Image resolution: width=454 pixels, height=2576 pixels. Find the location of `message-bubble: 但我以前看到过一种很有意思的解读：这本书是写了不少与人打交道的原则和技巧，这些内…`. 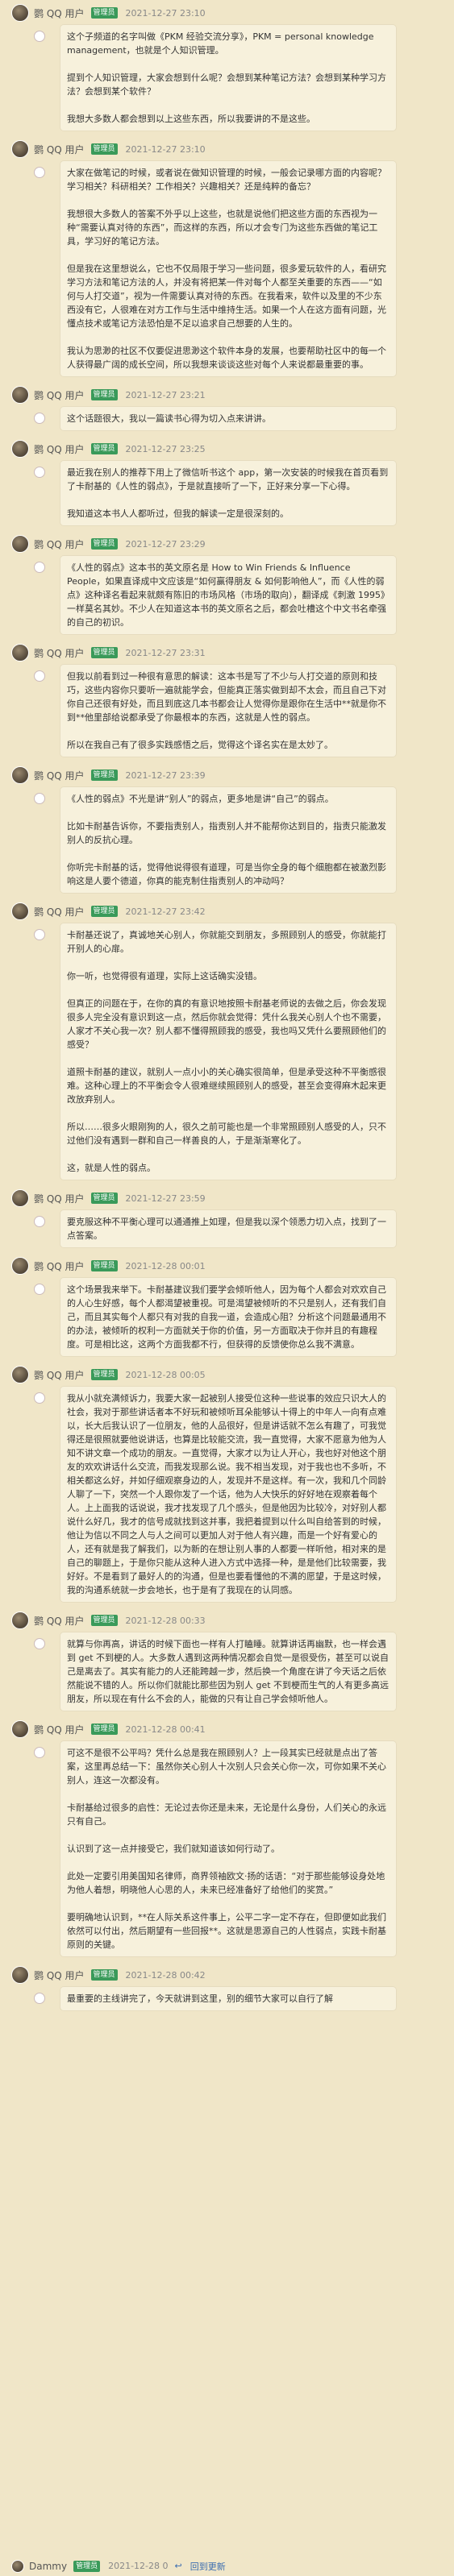

message-bubble: 但我以前看到过一种很有意思的解读：这本书是写了不少与人打交道的原则和技巧，这些内… is located at coordinates (228, 710).